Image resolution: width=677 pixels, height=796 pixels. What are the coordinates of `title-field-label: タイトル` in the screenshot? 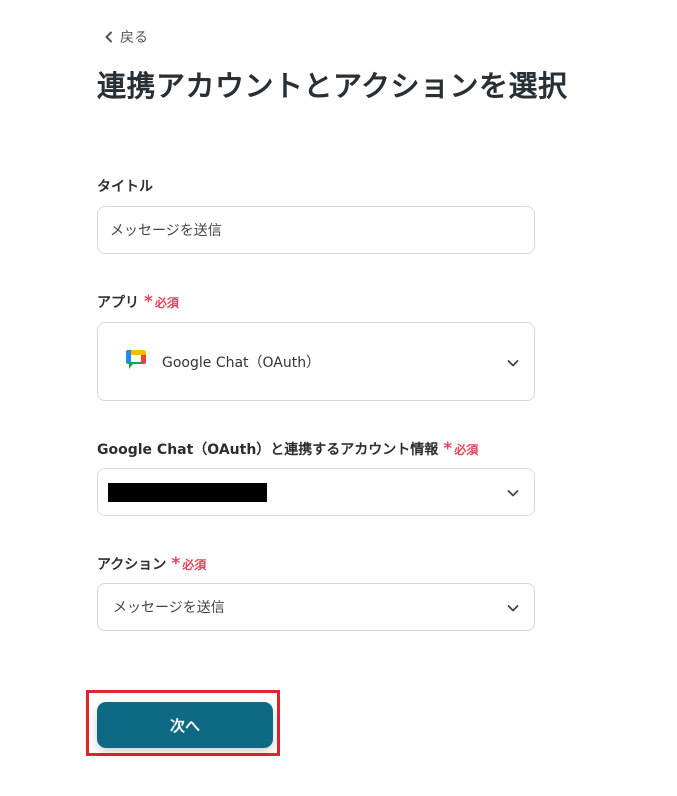 It's located at (125, 186).